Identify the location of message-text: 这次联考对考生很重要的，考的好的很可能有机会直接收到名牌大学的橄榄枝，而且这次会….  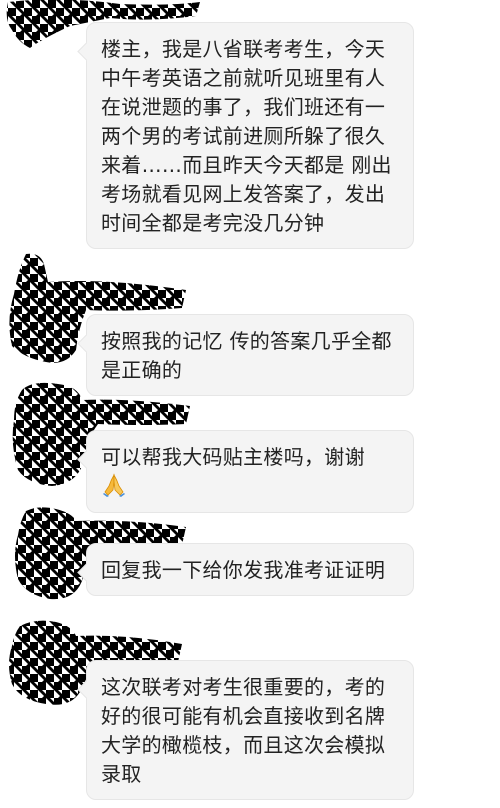
(243, 730).